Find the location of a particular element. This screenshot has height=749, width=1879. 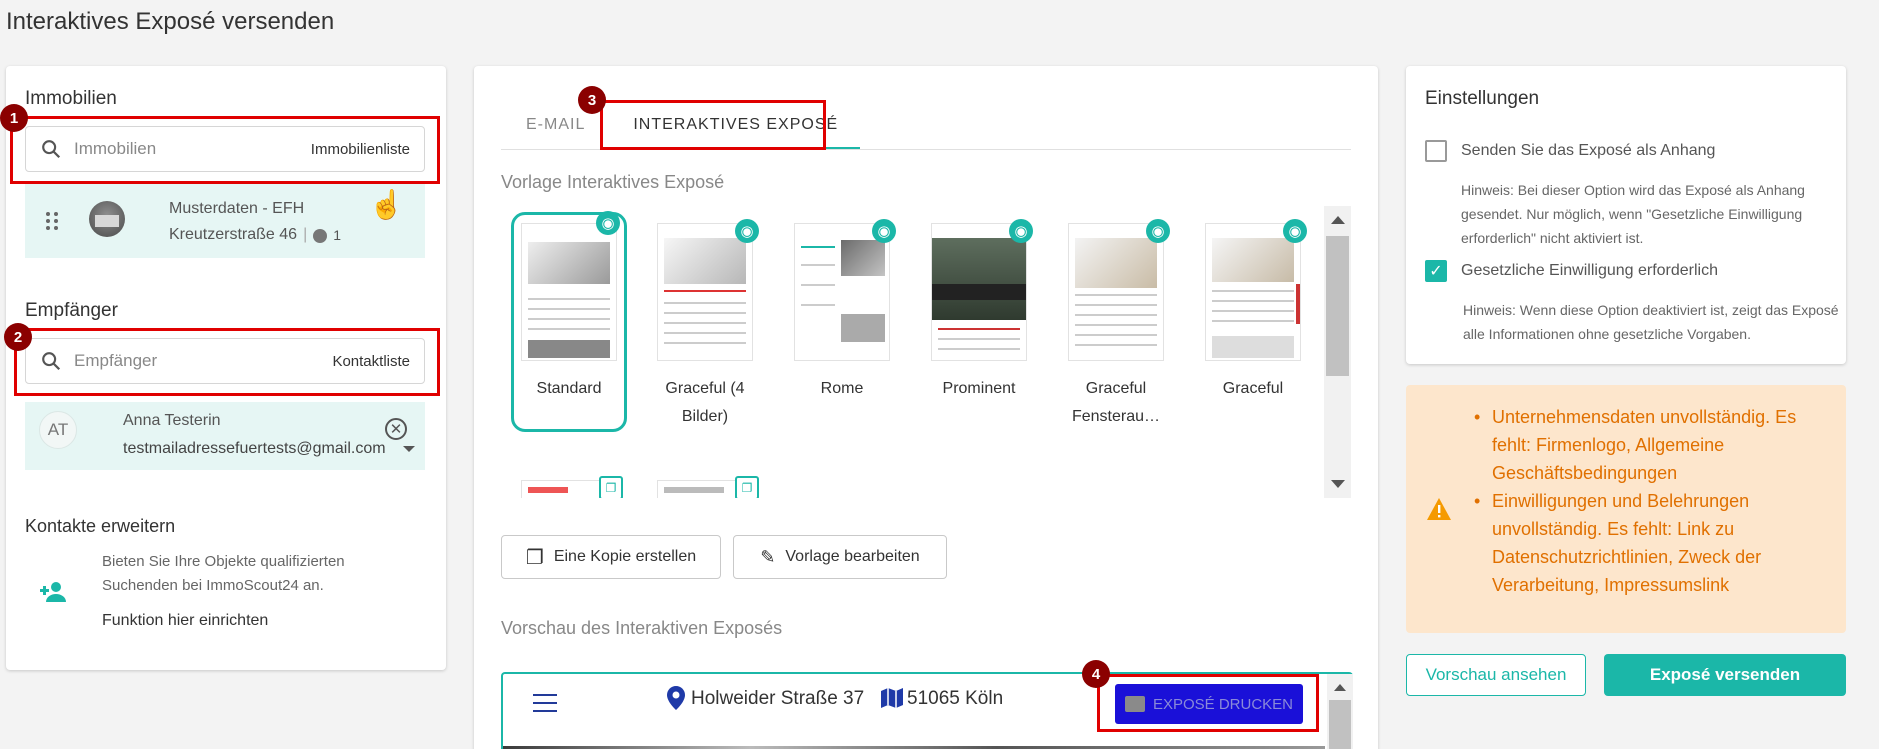

immobilien-search-placeholder: Immobilien is located at coordinates (115, 148).